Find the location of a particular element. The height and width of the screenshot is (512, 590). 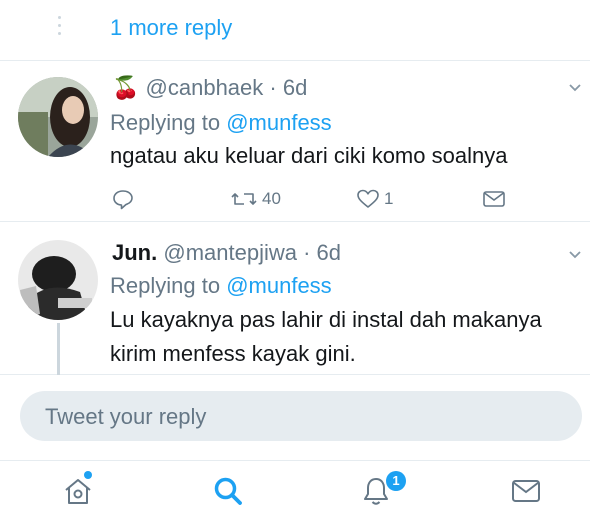

tab-messages is located at coordinates (526, 493).